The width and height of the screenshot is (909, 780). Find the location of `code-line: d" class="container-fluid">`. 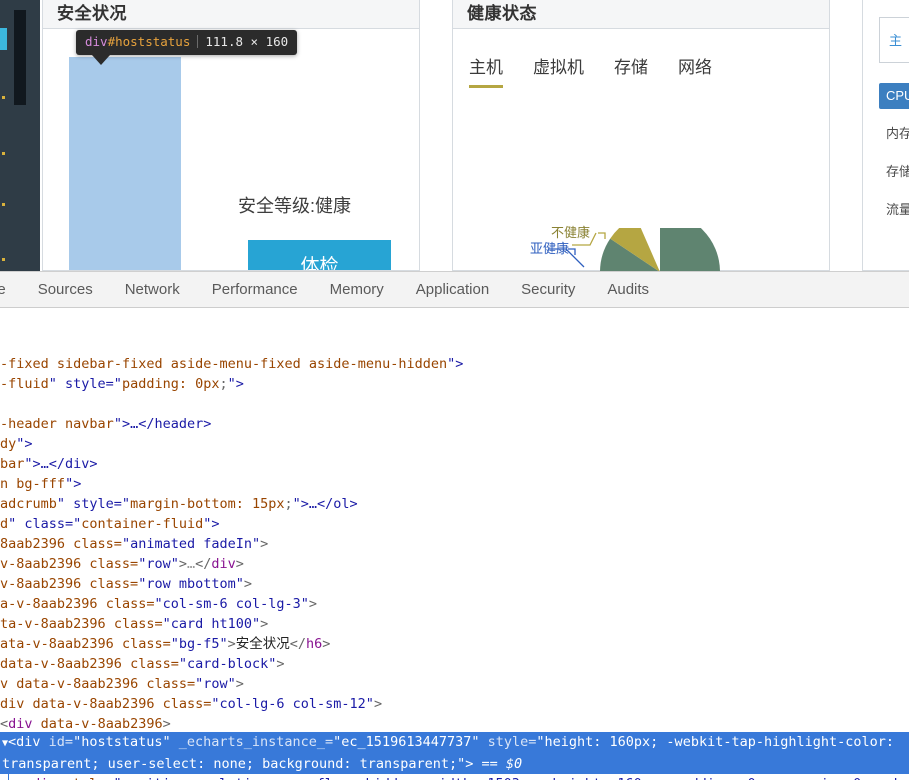

code-line: d" class="container-fluid"> is located at coordinates (454, 524).